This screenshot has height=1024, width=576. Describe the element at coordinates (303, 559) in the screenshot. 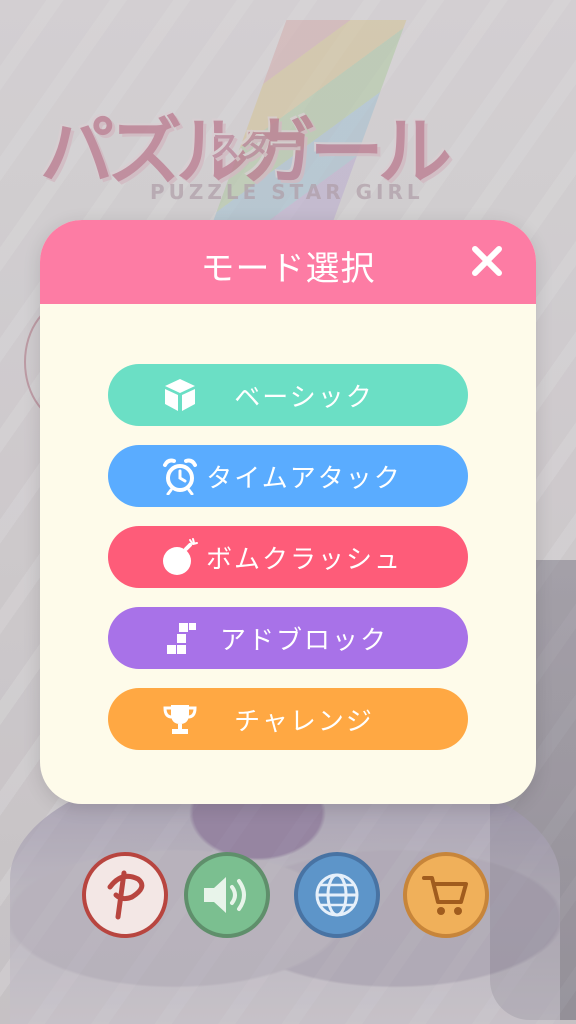

I see `mode-bomb-crash-label: ボムクラッシュ` at that location.